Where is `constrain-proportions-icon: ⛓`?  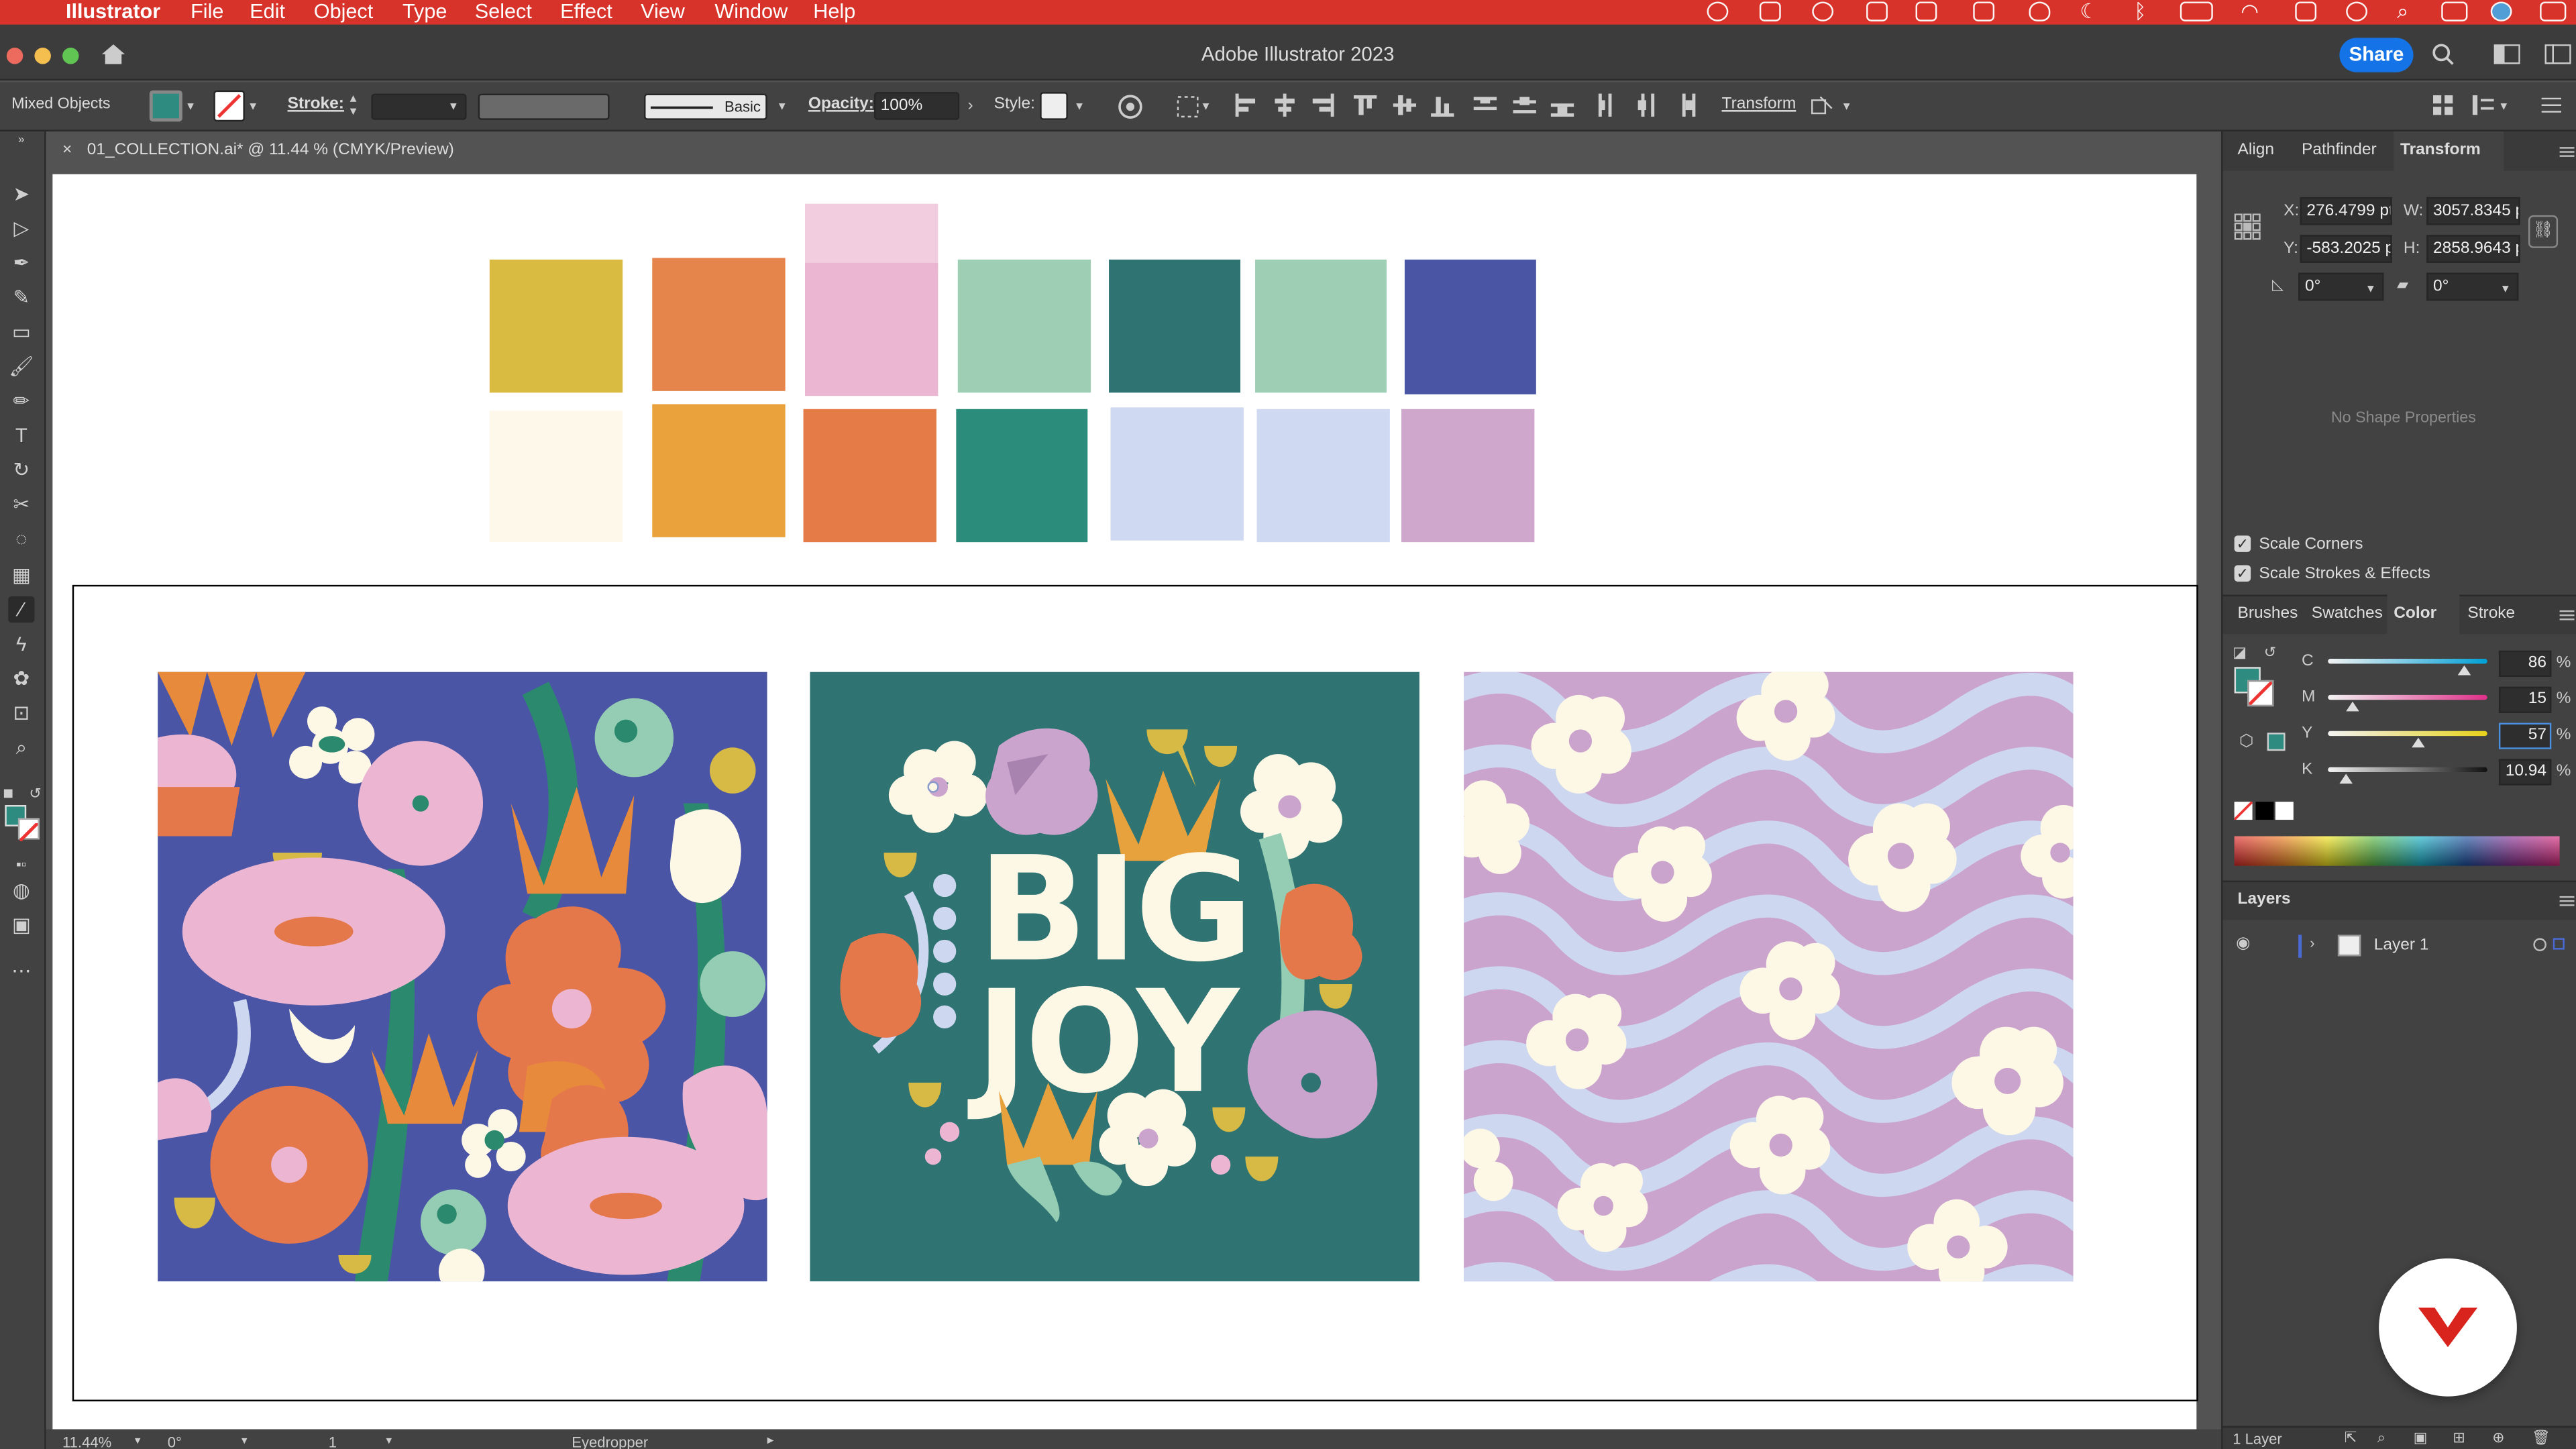 constrain-proportions-icon: ⛓ is located at coordinates (2543, 231).